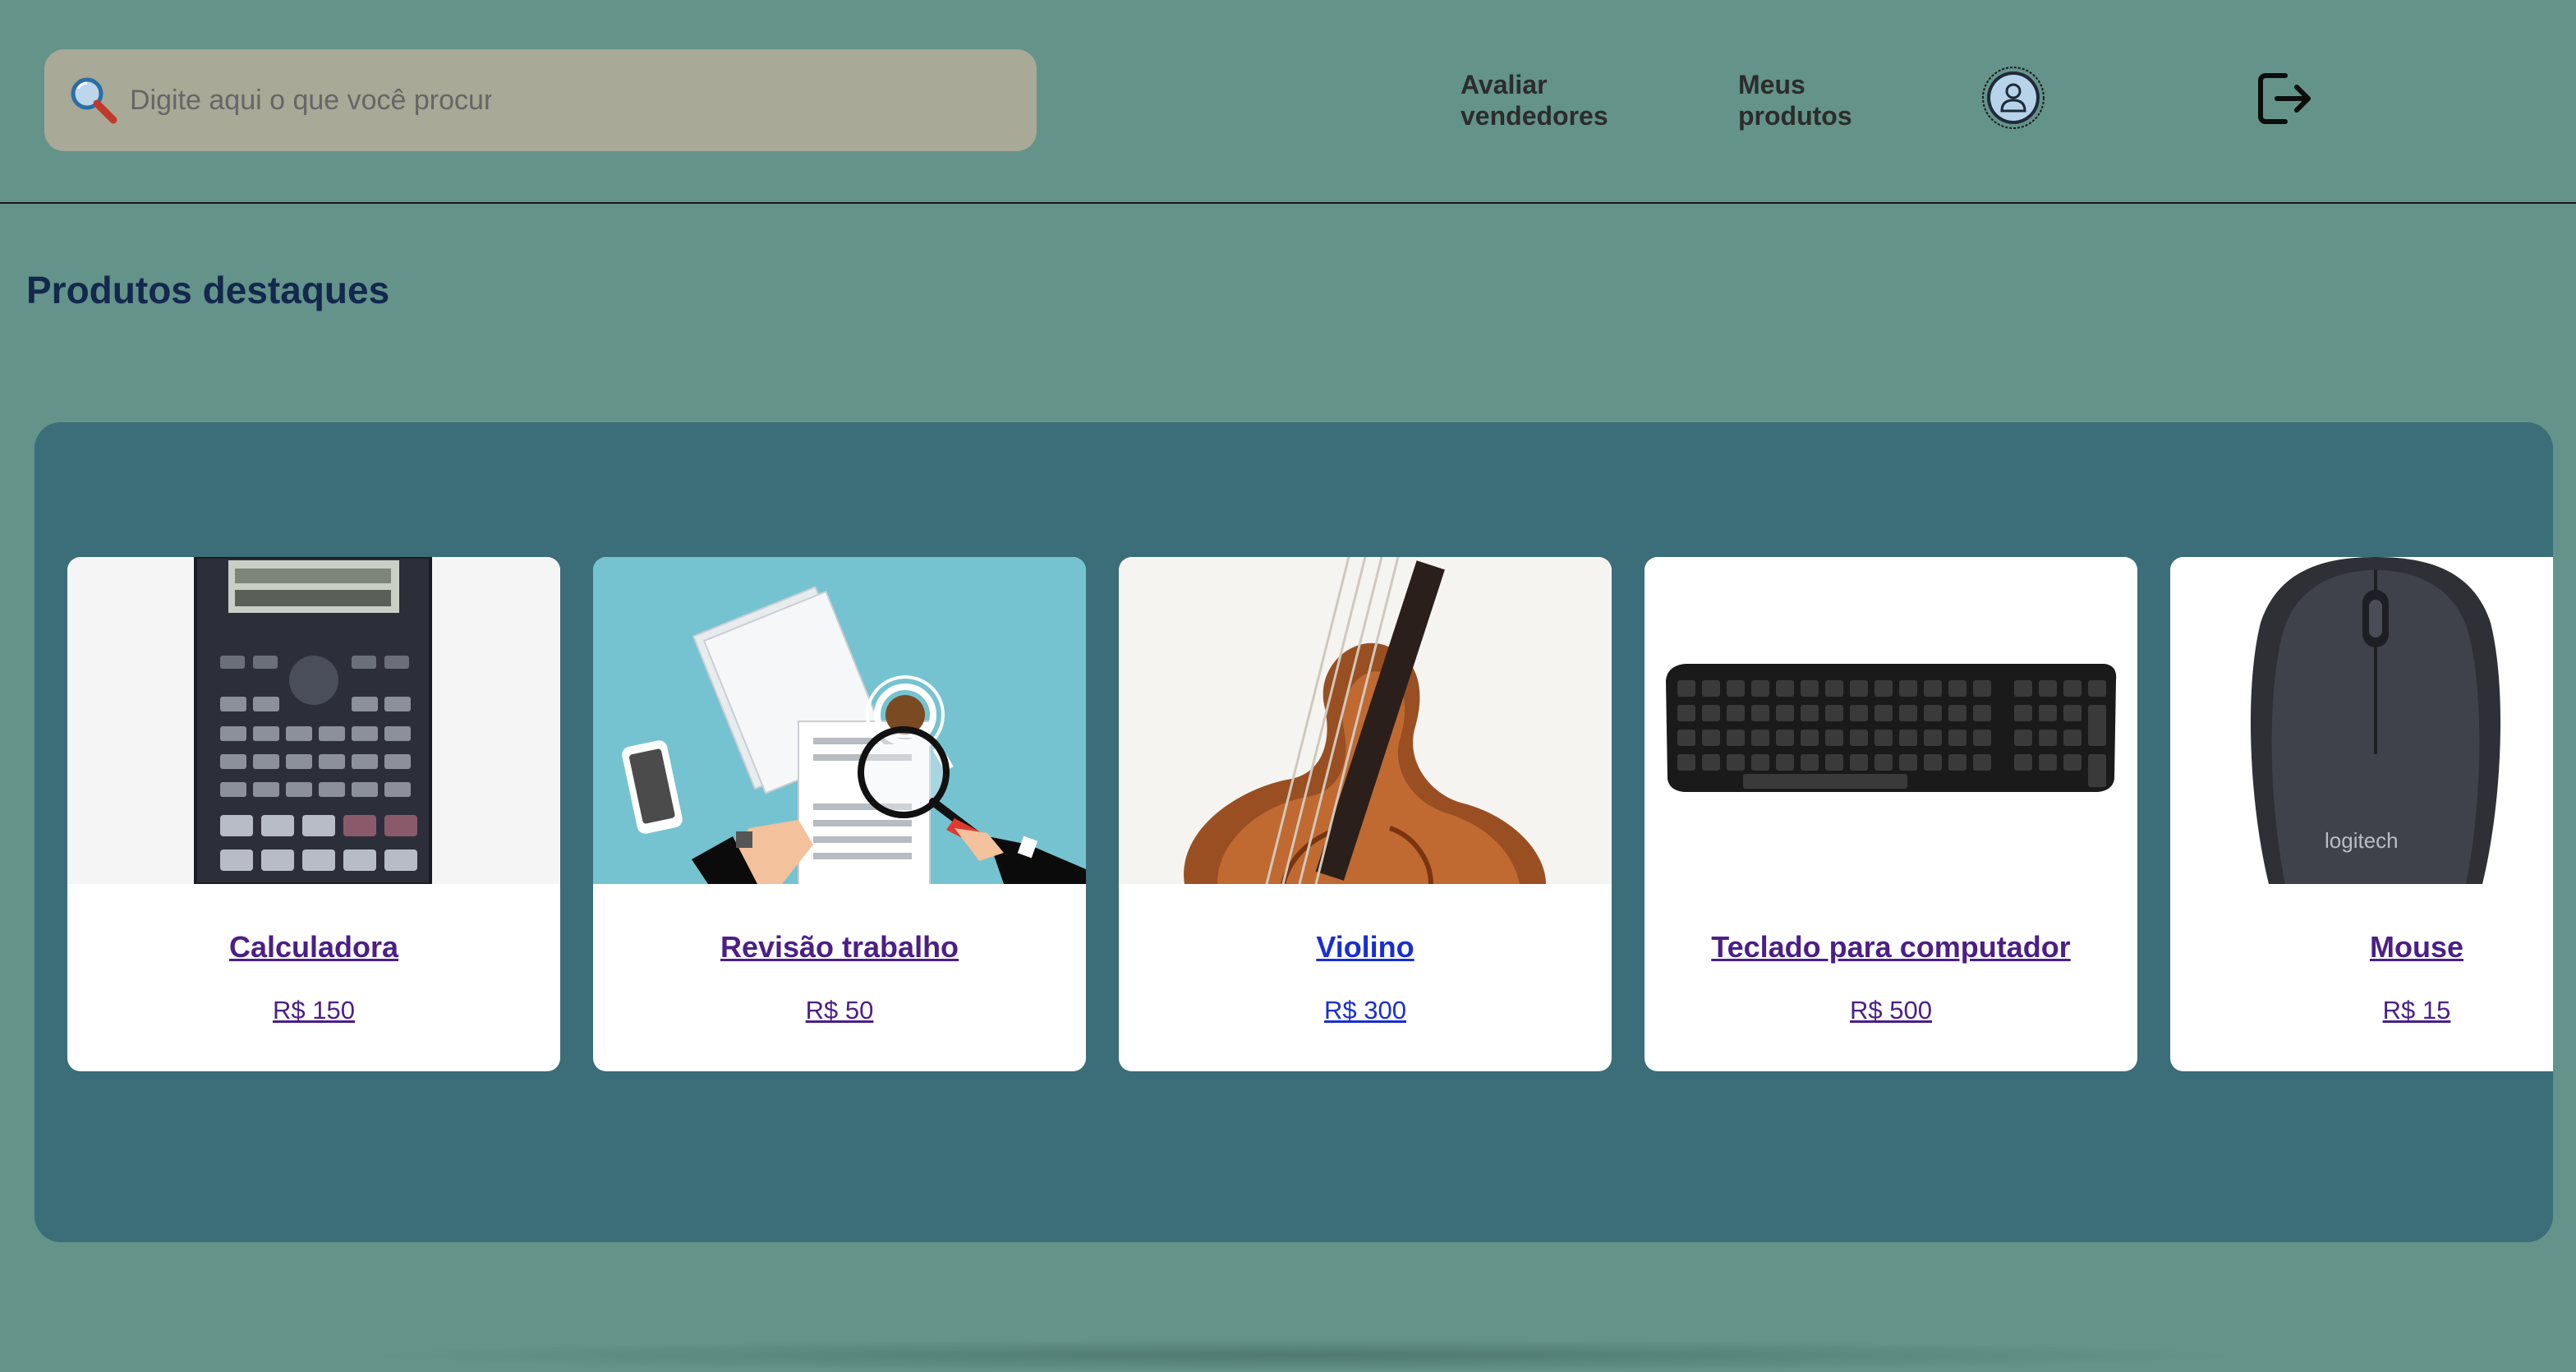 The image size is (2576, 1372). What do you see at coordinates (313, 947) in the screenshot?
I see `product-name-link: Calculadora` at bounding box center [313, 947].